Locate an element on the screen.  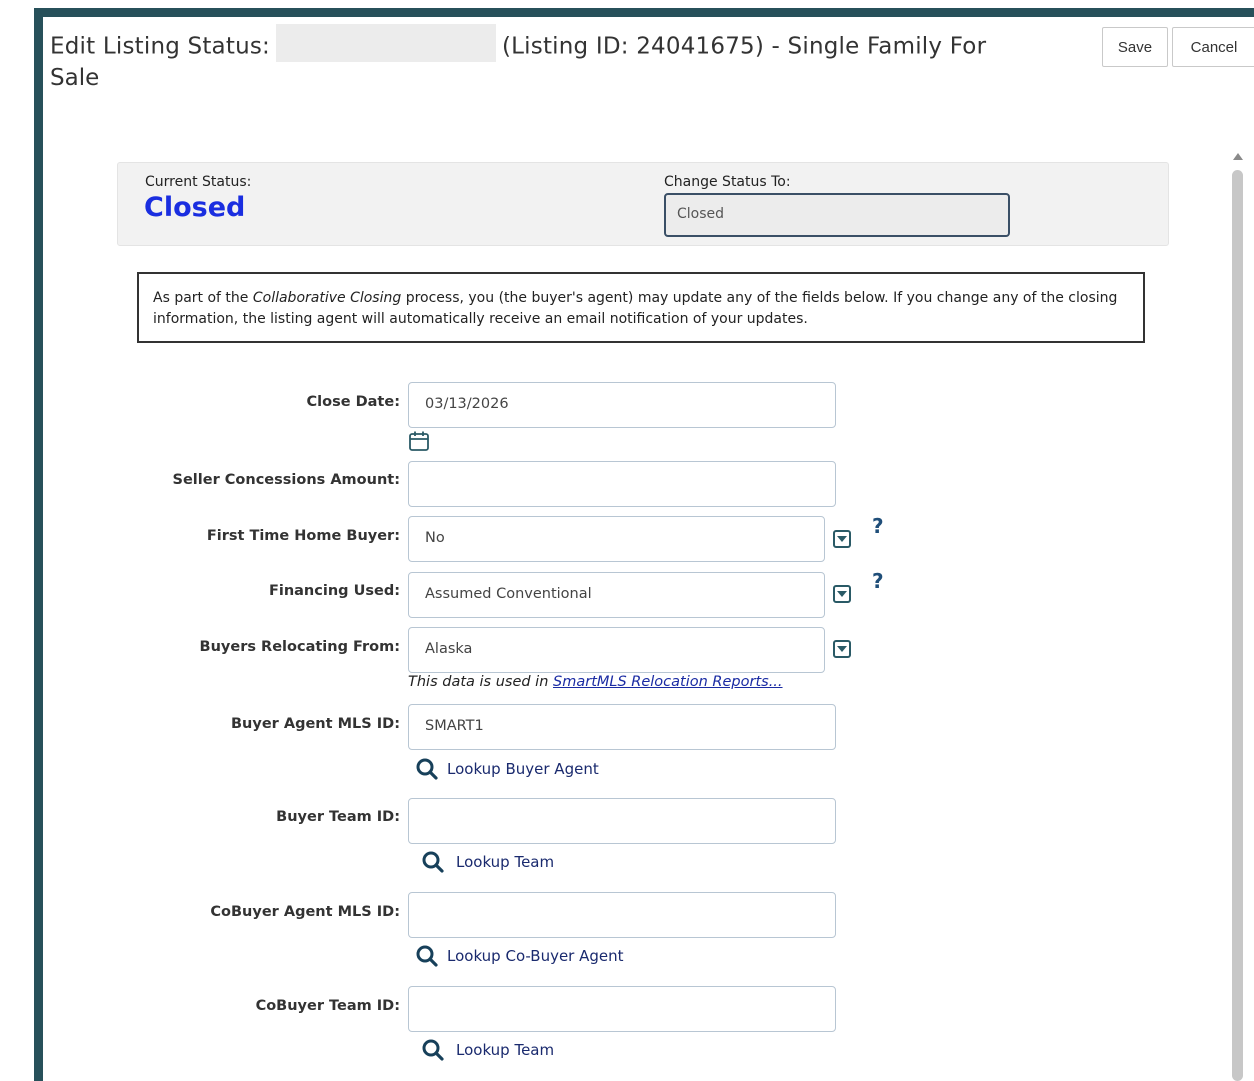
financing-used-label: Financing Used: is located at coordinates (334, 591).